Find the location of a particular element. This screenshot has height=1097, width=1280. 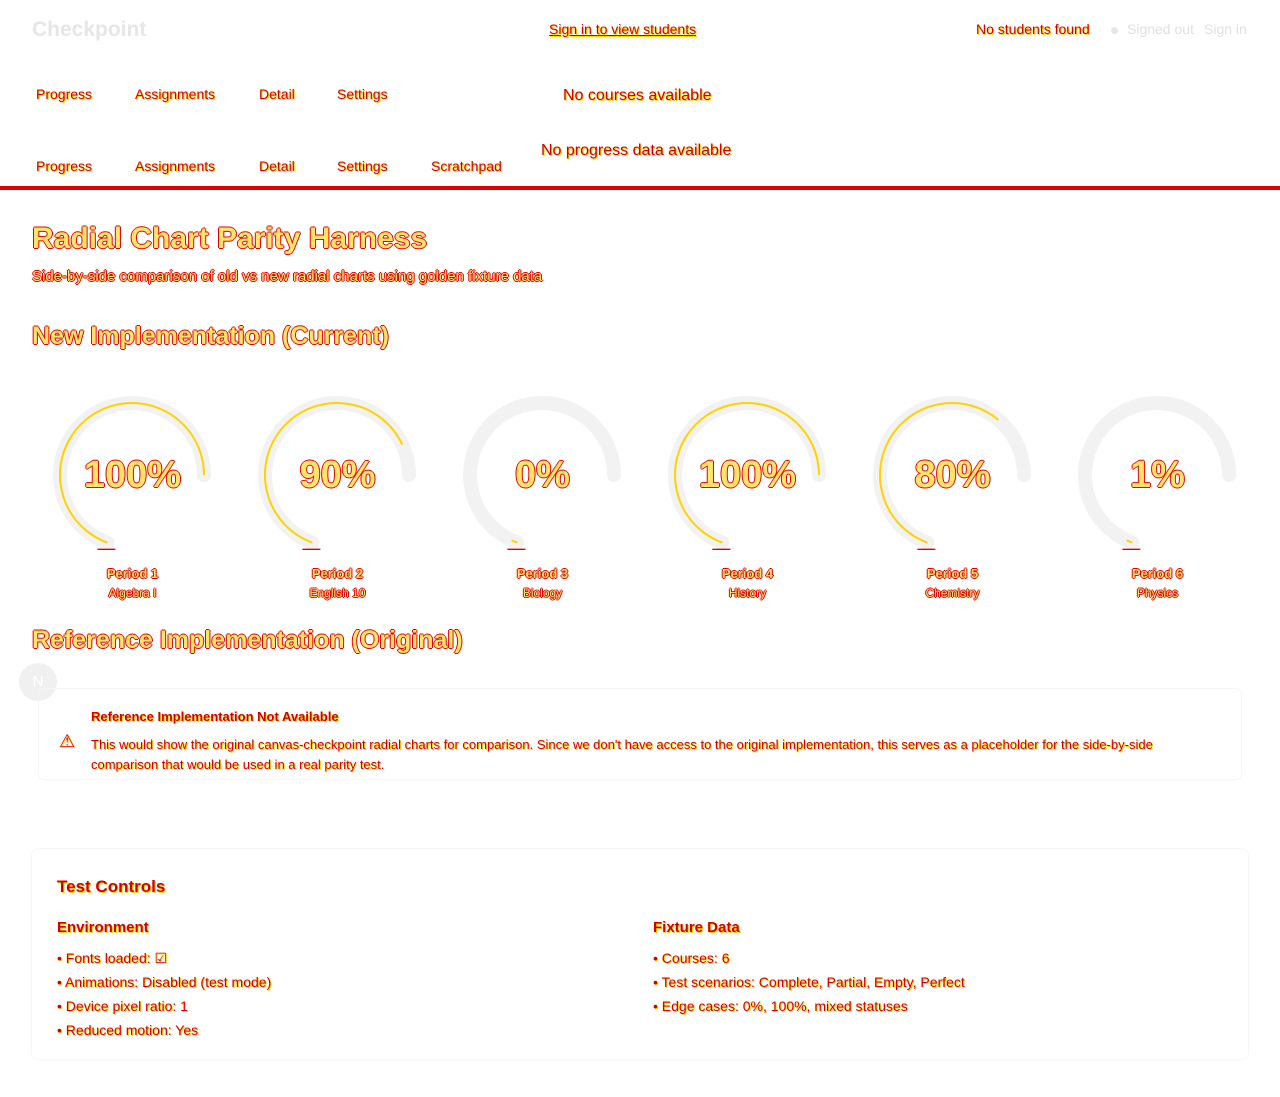

radial-percent: 1% is located at coordinates (1157, 475).